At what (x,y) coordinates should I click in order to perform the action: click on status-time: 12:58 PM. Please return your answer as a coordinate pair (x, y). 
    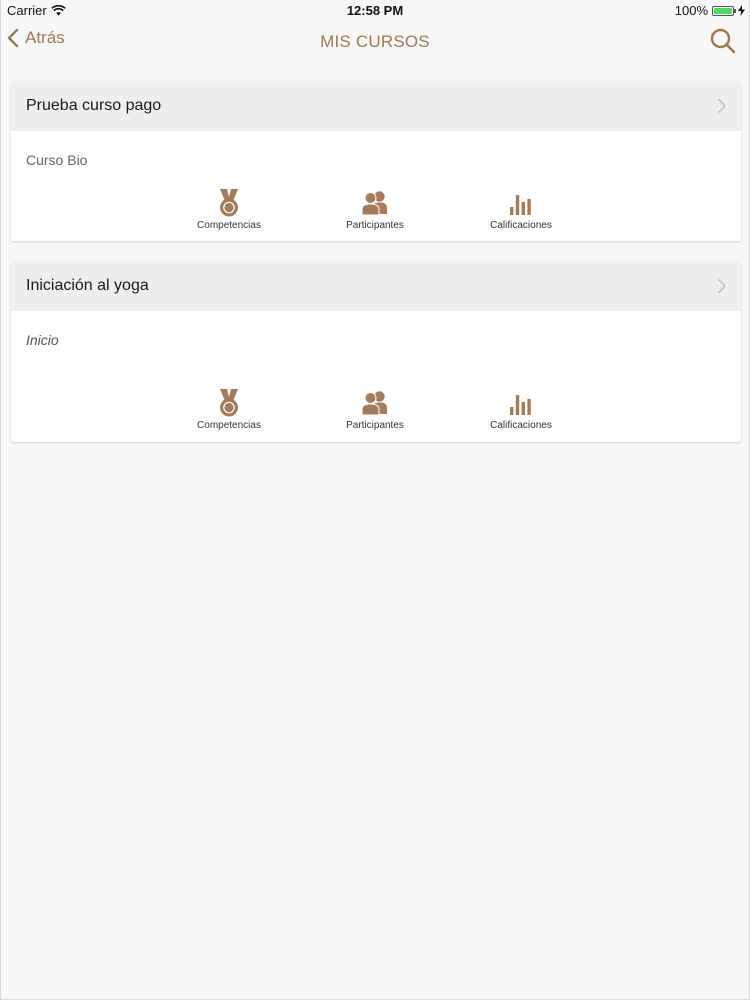
    Looking at the image, I should click on (375, 10).